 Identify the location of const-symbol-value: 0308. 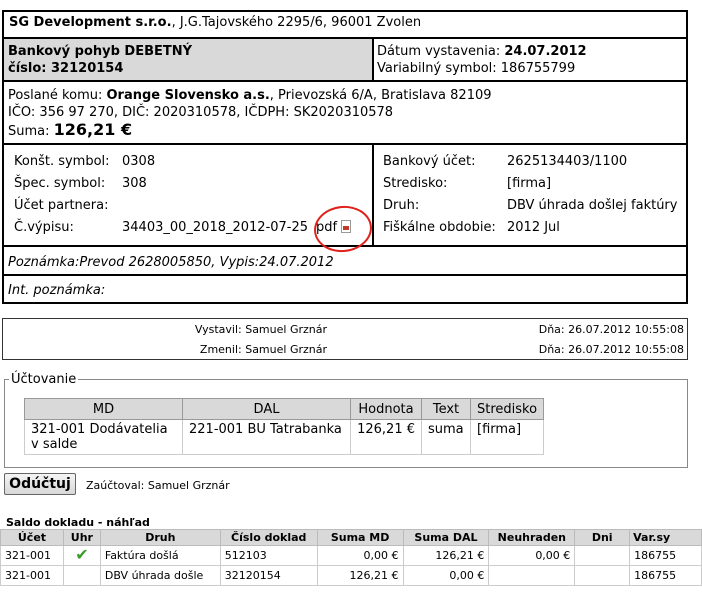
(139, 161).